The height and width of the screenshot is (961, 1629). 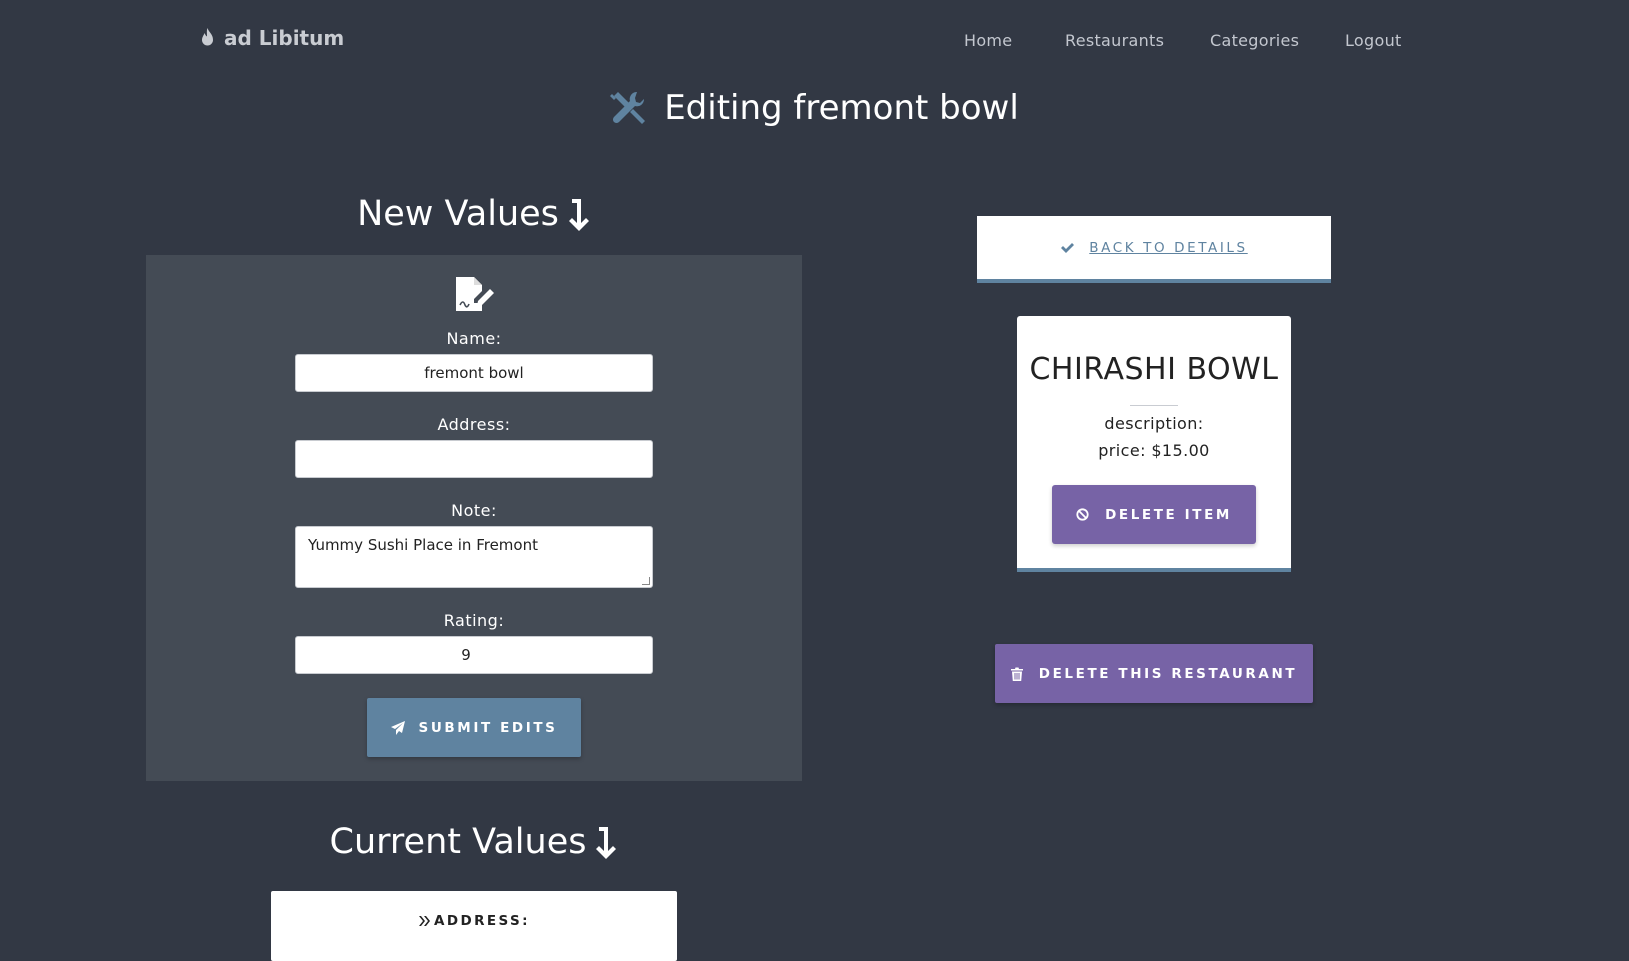 What do you see at coordinates (284, 38) in the screenshot?
I see `brand-name: ad Libitum` at bounding box center [284, 38].